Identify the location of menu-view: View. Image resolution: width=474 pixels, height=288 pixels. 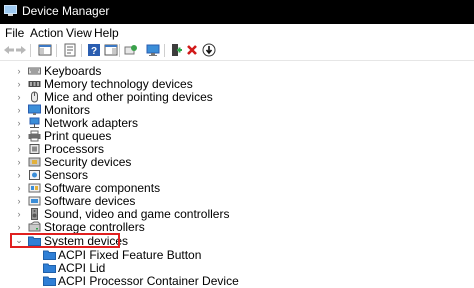
(79, 33).